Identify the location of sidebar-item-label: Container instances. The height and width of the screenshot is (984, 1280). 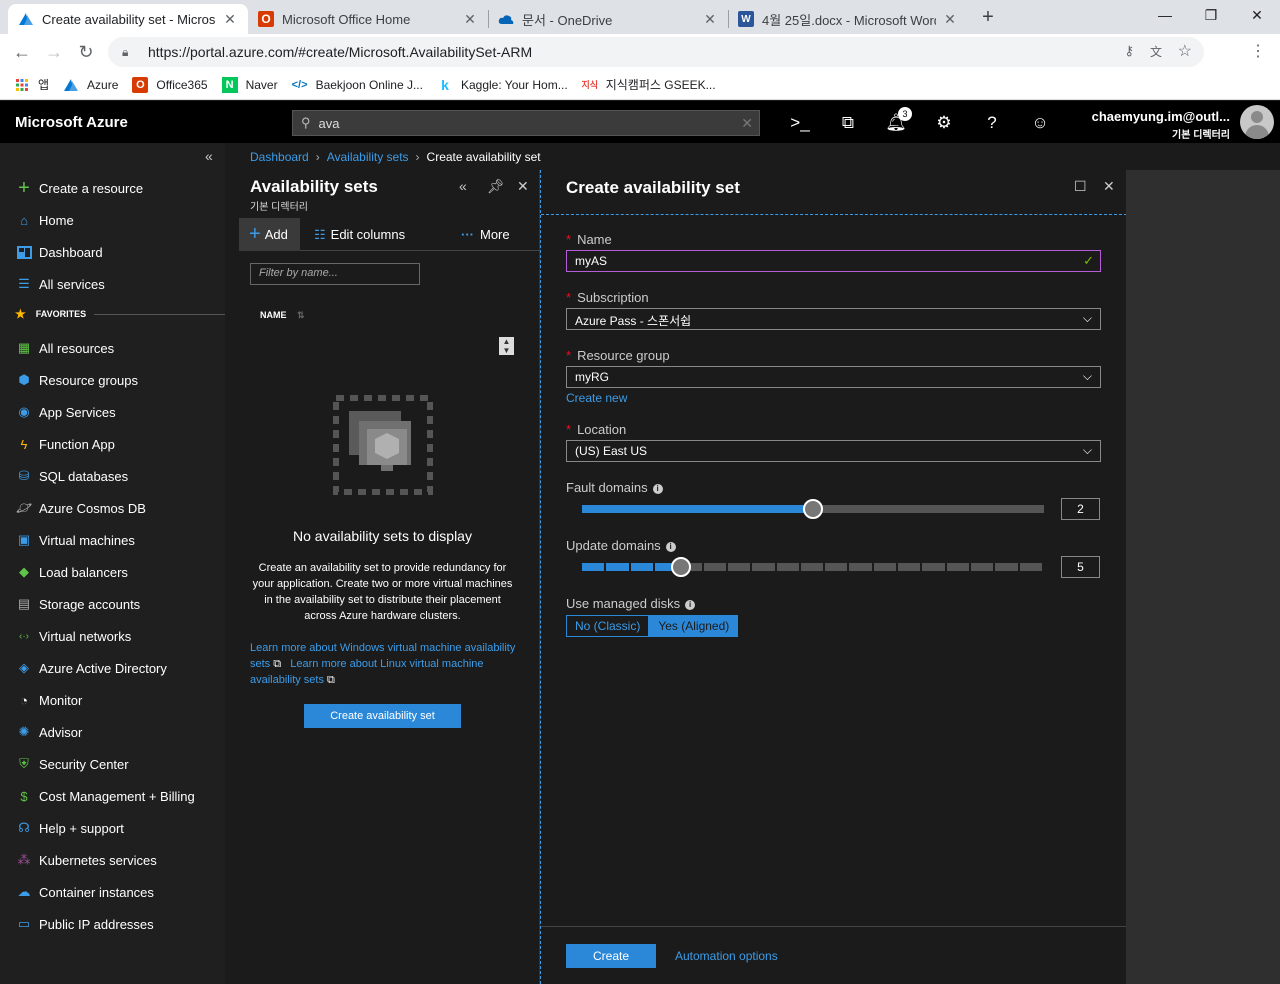
(96, 892).